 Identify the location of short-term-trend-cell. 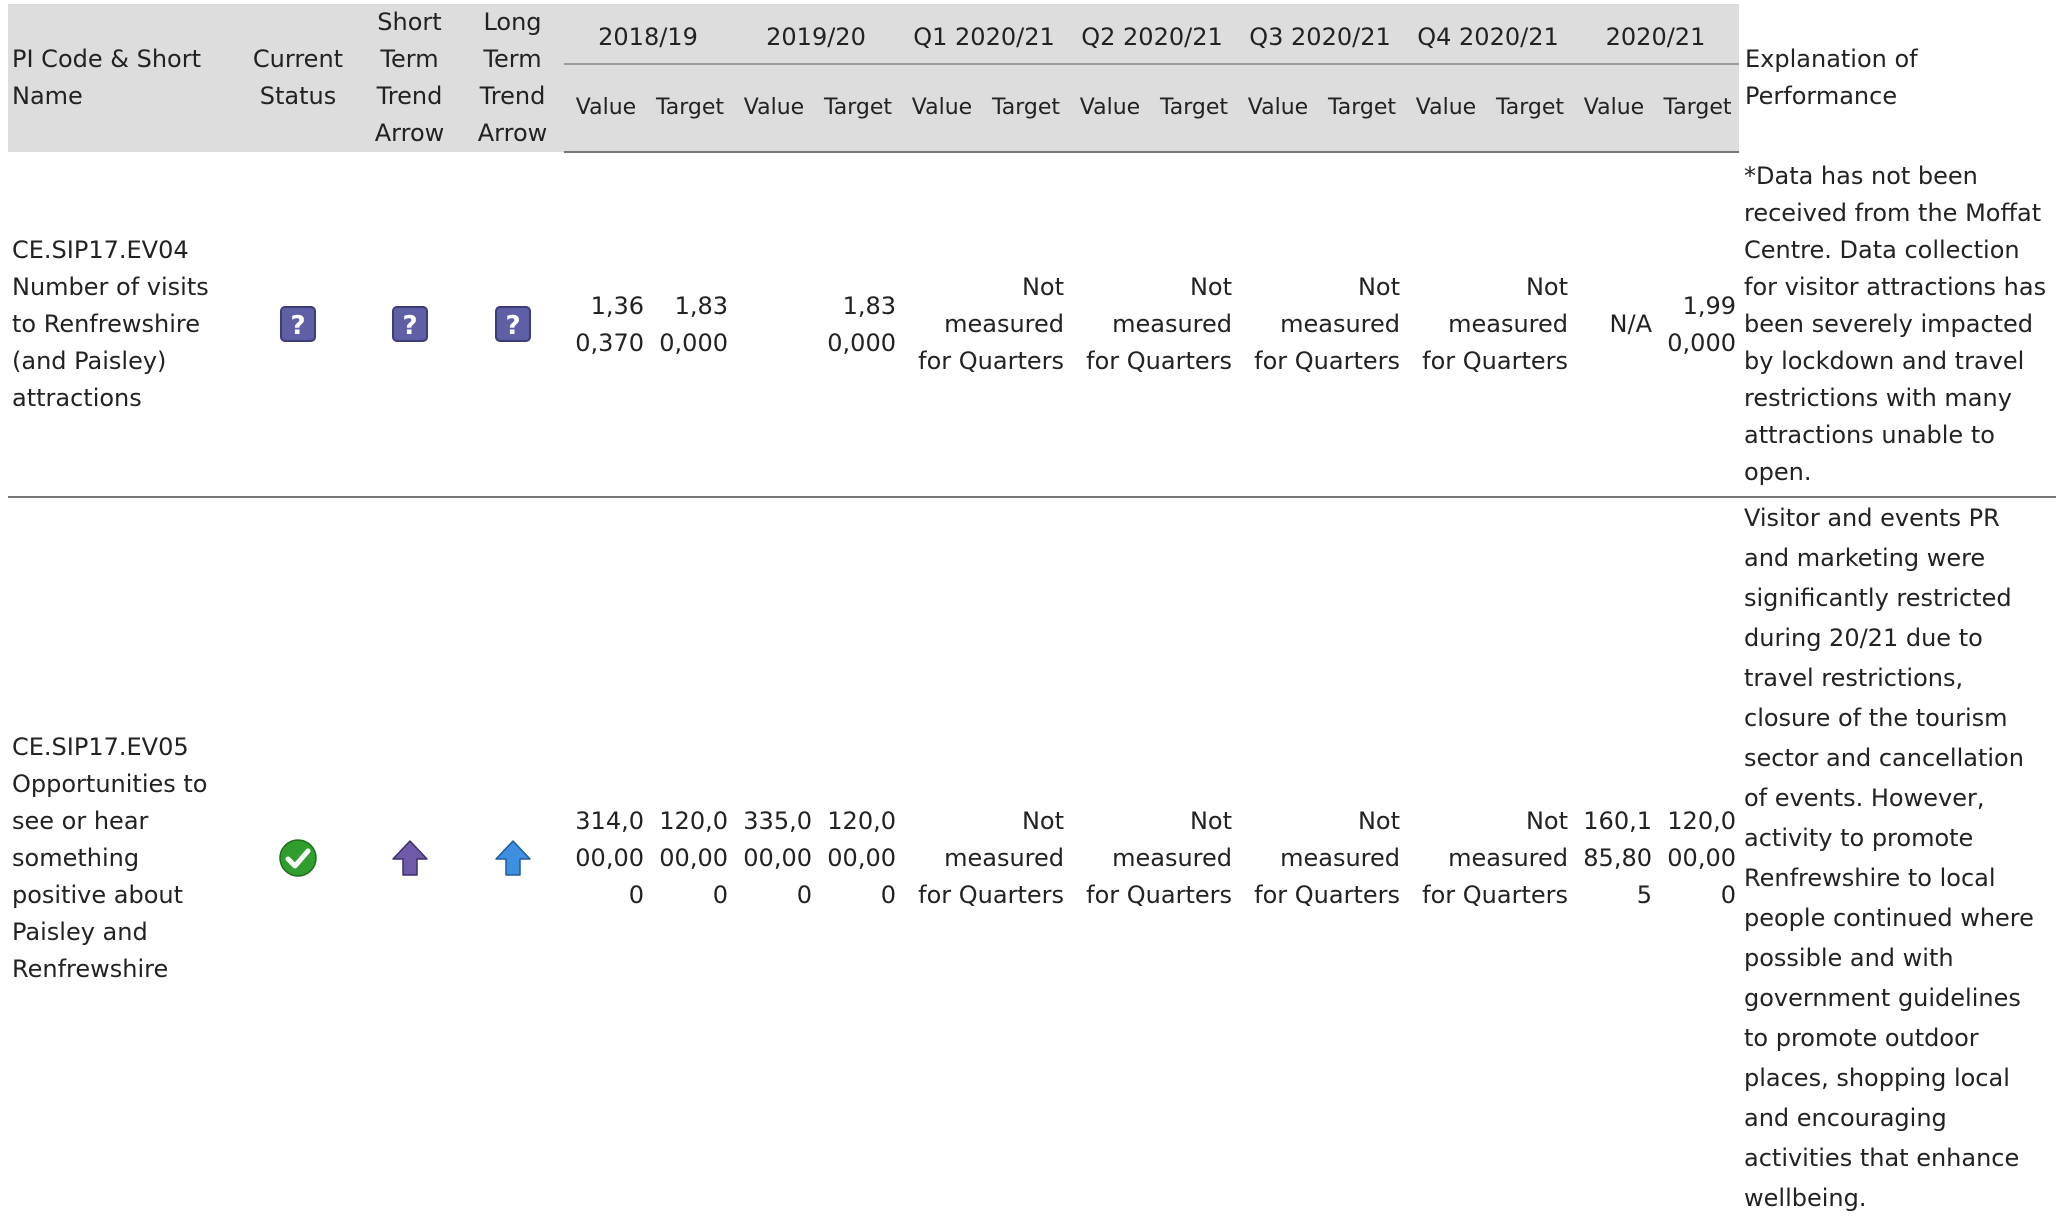
(409, 857).